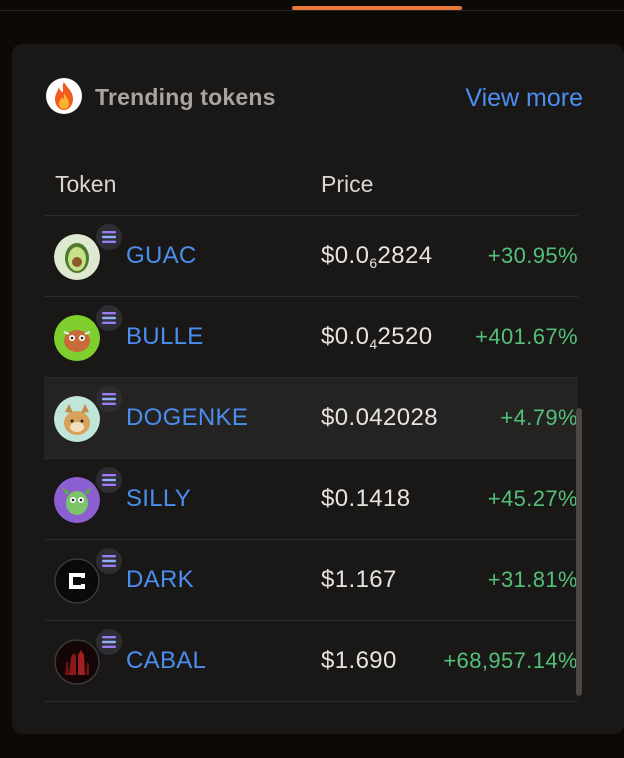 Image resolution: width=624 pixels, height=758 pixels. Describe the element at coordinates (77, 581) in the screenshot. I see `token-avatar-dark` at that location.